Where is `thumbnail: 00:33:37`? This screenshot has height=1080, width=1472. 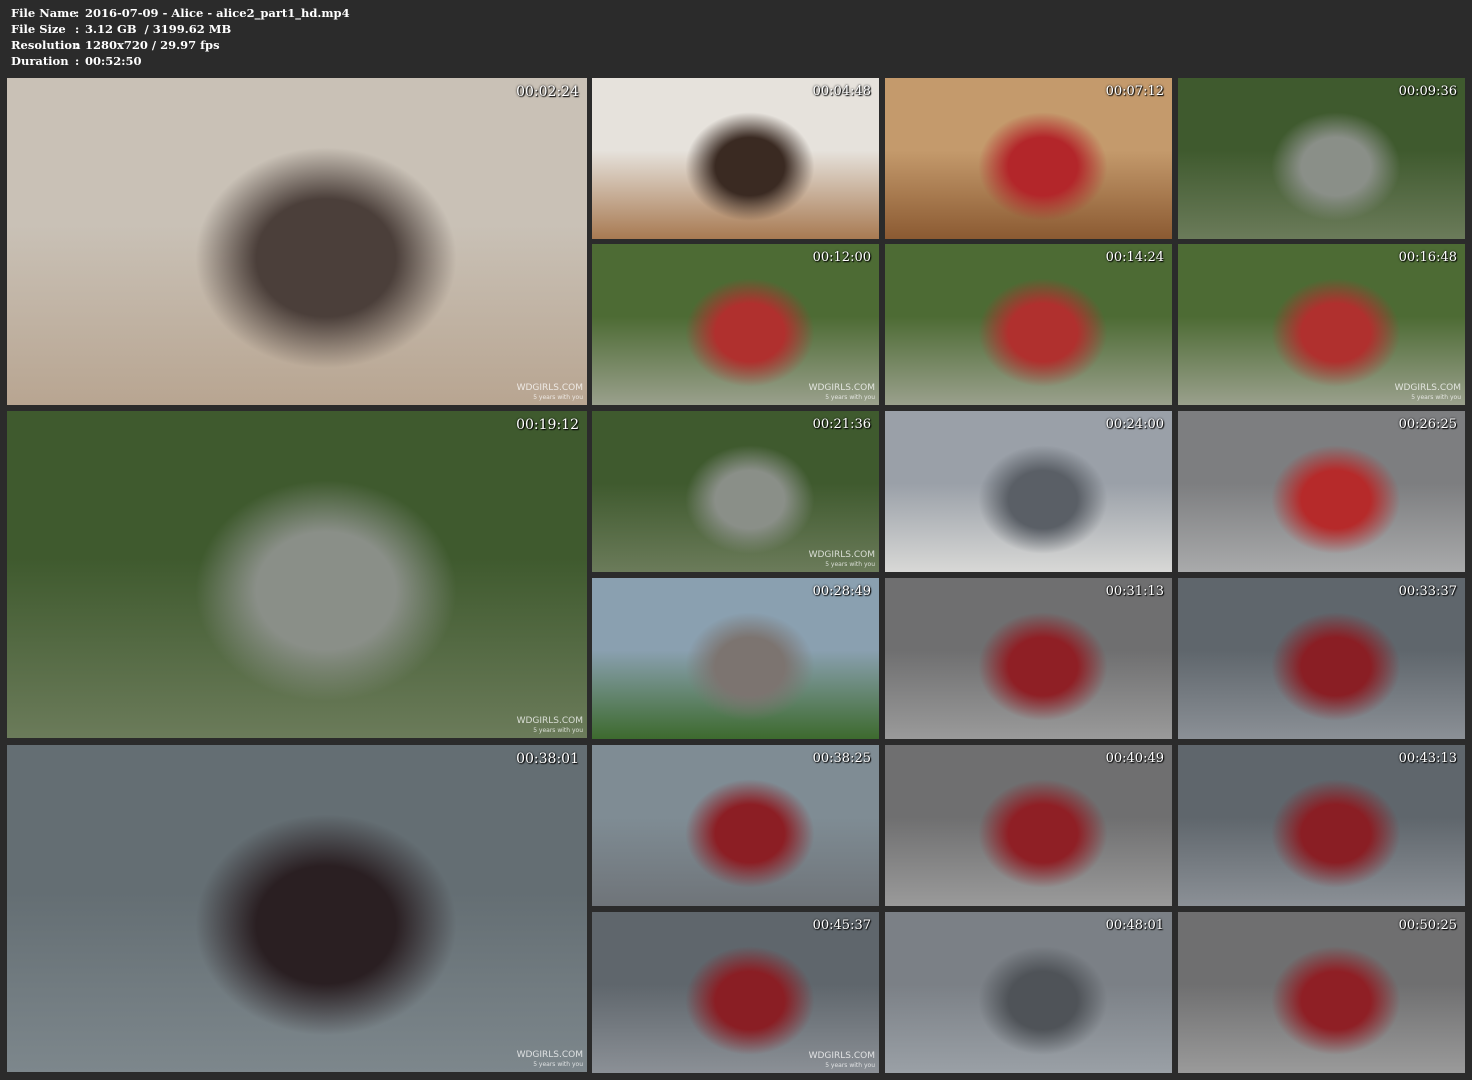 thumbnail: 00:33:37 is located at coordinates (1321, 658).